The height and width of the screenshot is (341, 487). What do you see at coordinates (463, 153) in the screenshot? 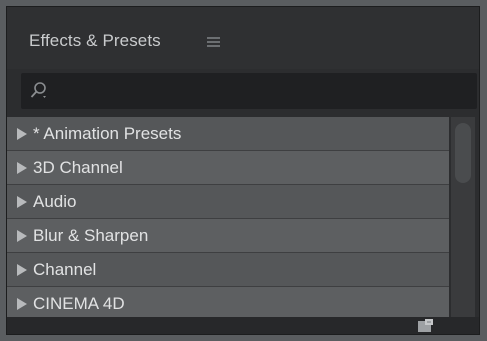
I see `scrollbar-thumb` at bounding box center [463, 153].